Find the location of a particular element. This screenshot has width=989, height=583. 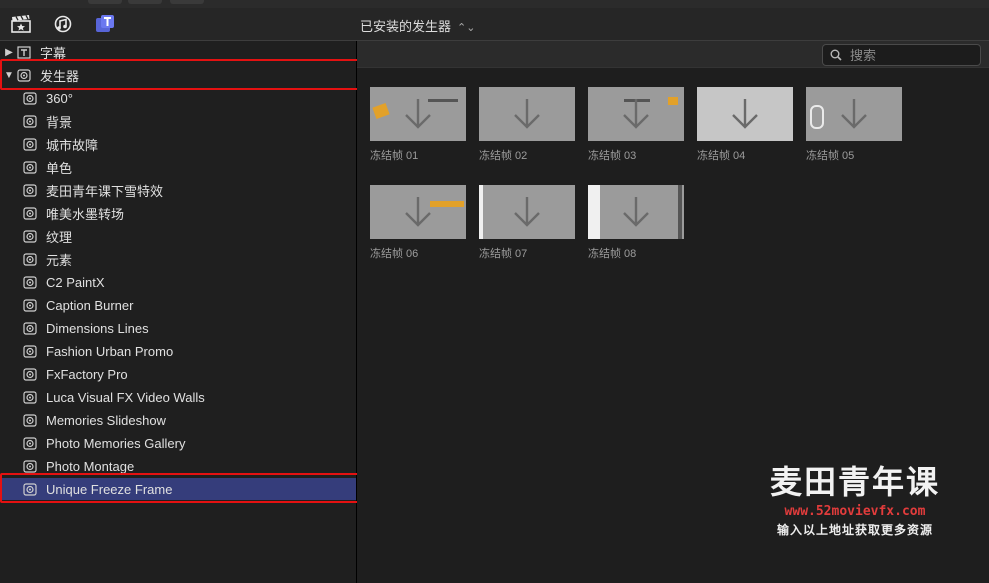

sidebar-item-generator: FxFactory Pro is located at coordinates (178, 374).